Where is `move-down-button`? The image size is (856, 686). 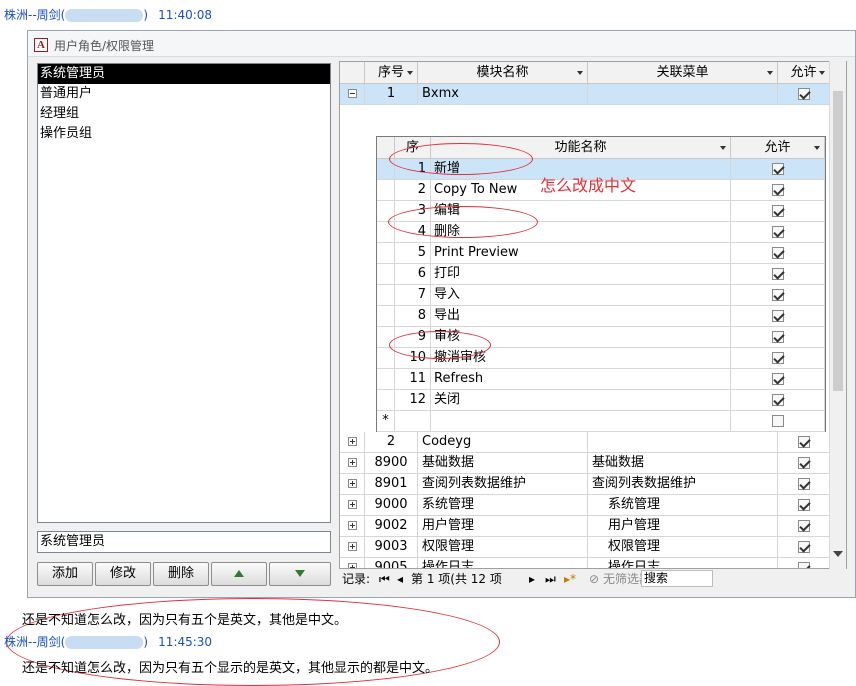
move-down-button is located at coordinates (300, 574).